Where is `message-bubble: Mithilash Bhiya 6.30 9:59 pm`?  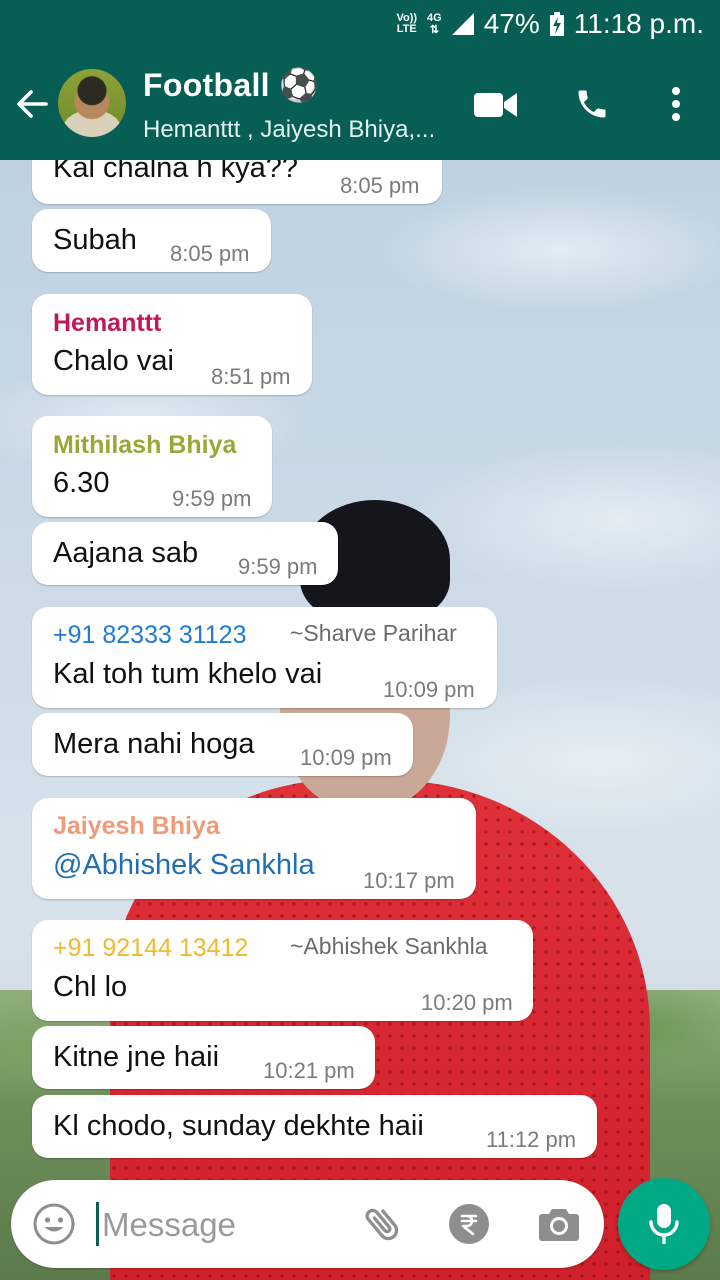 message-bubble: Mithilash Bhiya 6.30 9:59 pm is located at coordinates (152, 466).